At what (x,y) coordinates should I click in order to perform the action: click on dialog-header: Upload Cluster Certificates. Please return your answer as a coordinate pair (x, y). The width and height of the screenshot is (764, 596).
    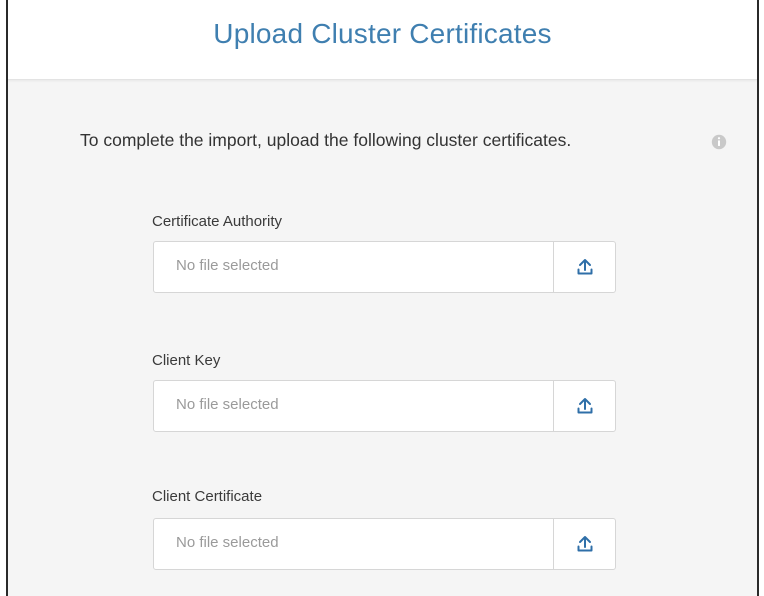
    Looking at the image, I should click on (382, 40).